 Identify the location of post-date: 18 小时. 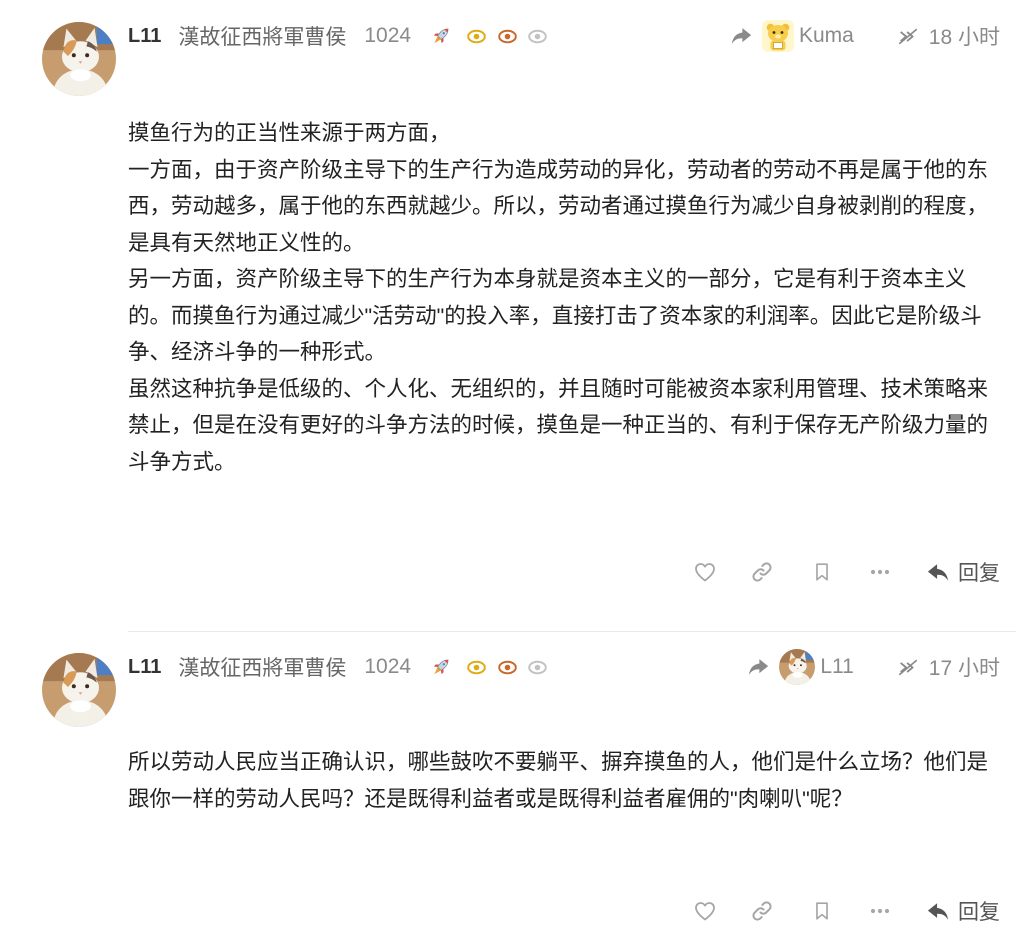
(964, 36).